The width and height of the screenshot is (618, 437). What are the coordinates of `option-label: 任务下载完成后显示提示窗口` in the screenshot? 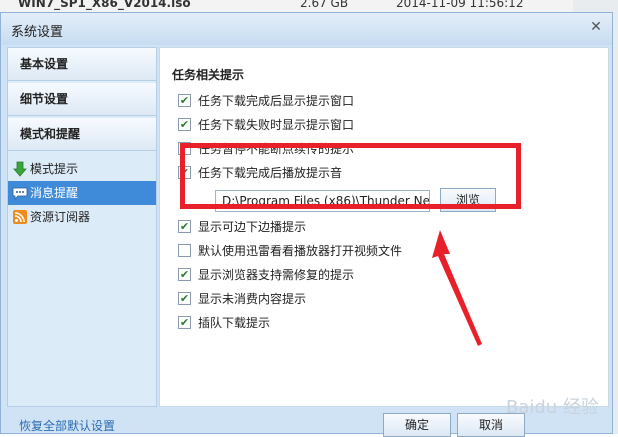 It's located at (276, 101).